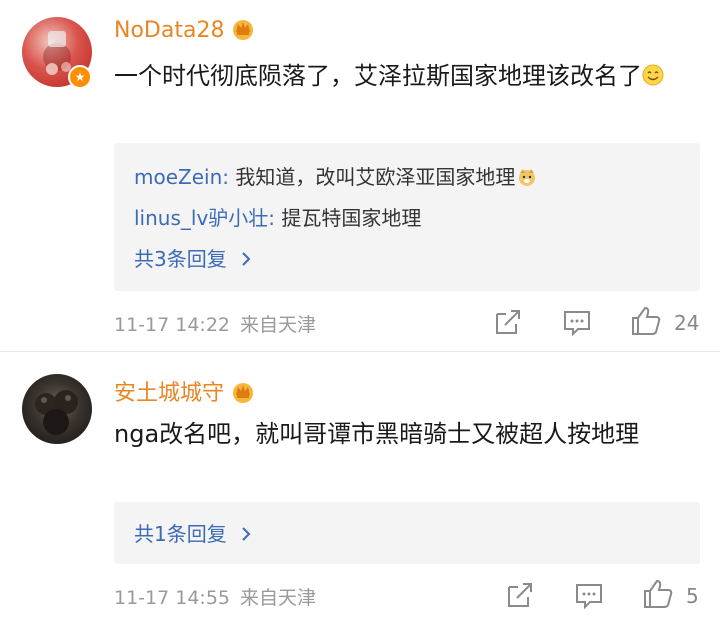 The width and height of the screenshot is (720, 631). I want to click on comment-meta: 11-17 14:22 来自天津, so click(215, 323).